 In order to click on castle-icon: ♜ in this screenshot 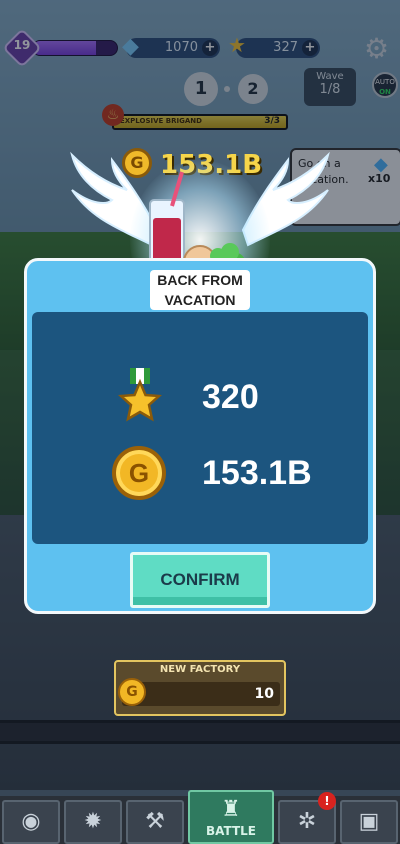, I will do `click(231, 809)`.